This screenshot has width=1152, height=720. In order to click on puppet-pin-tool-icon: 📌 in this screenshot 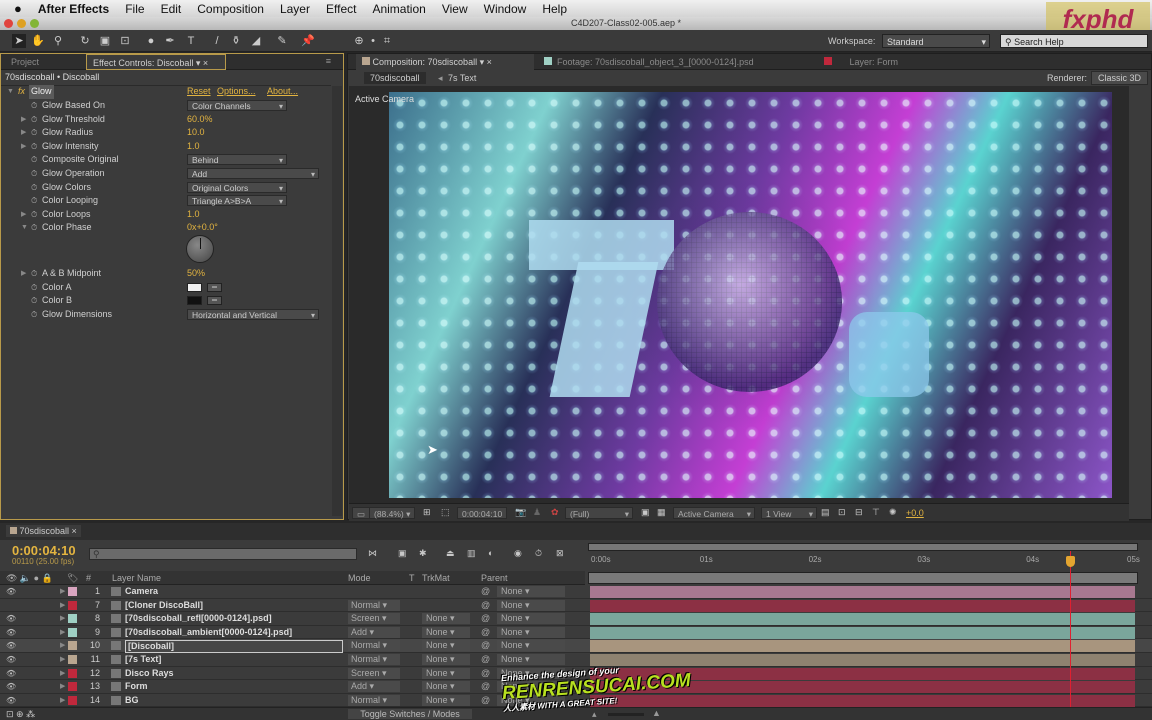, I will do `click(308, 41)`.